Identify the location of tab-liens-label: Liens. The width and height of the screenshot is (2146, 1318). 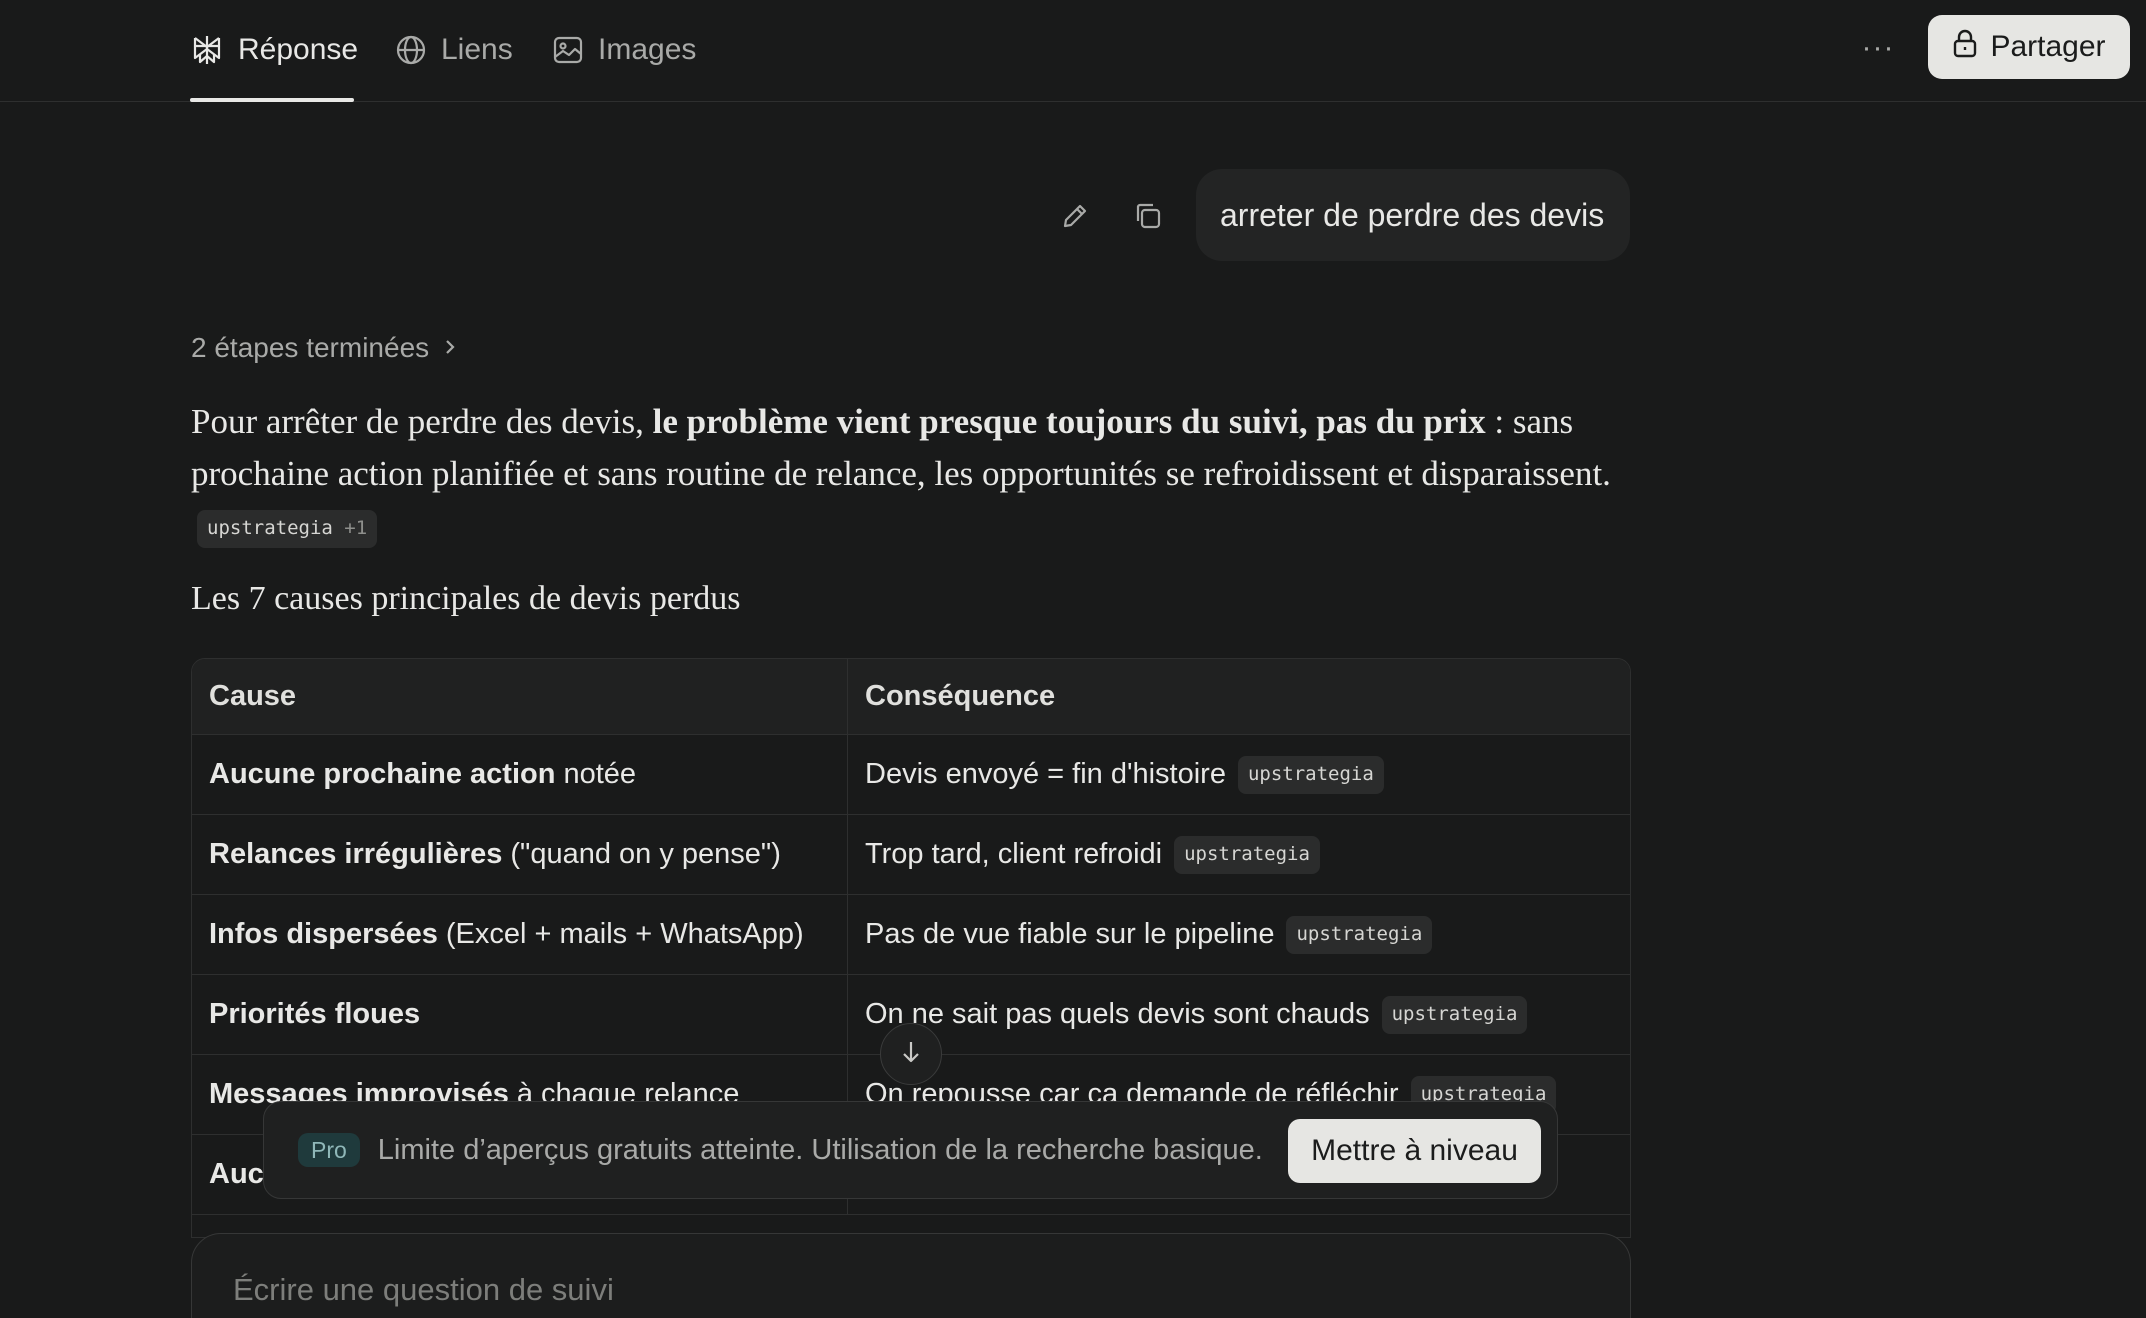
(477, 49).